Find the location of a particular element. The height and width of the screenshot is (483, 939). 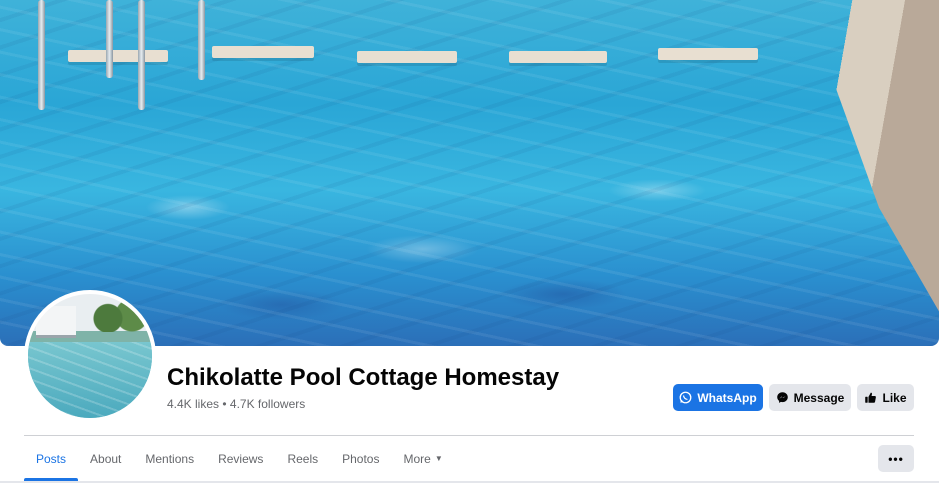

tab-label: Photos is located at coordinates (361, 458).